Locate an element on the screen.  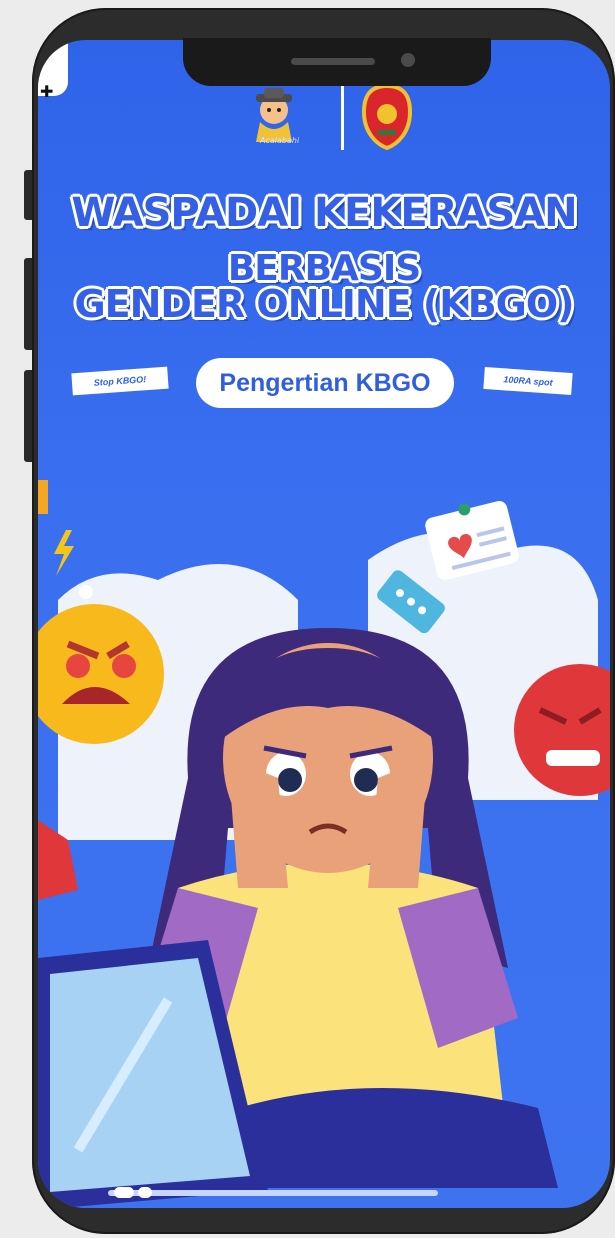
front-camera is located at coordinates (408, 60).